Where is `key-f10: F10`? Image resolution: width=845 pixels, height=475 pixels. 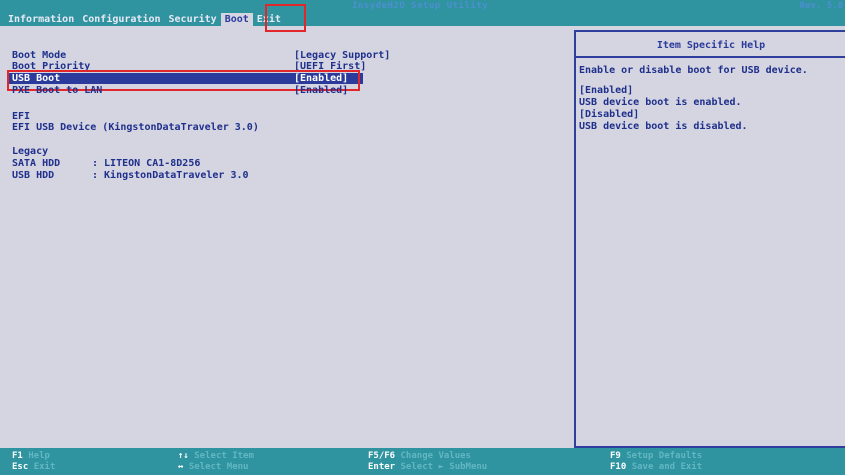 key-f10: F10 is located at coordinates (618, 467).